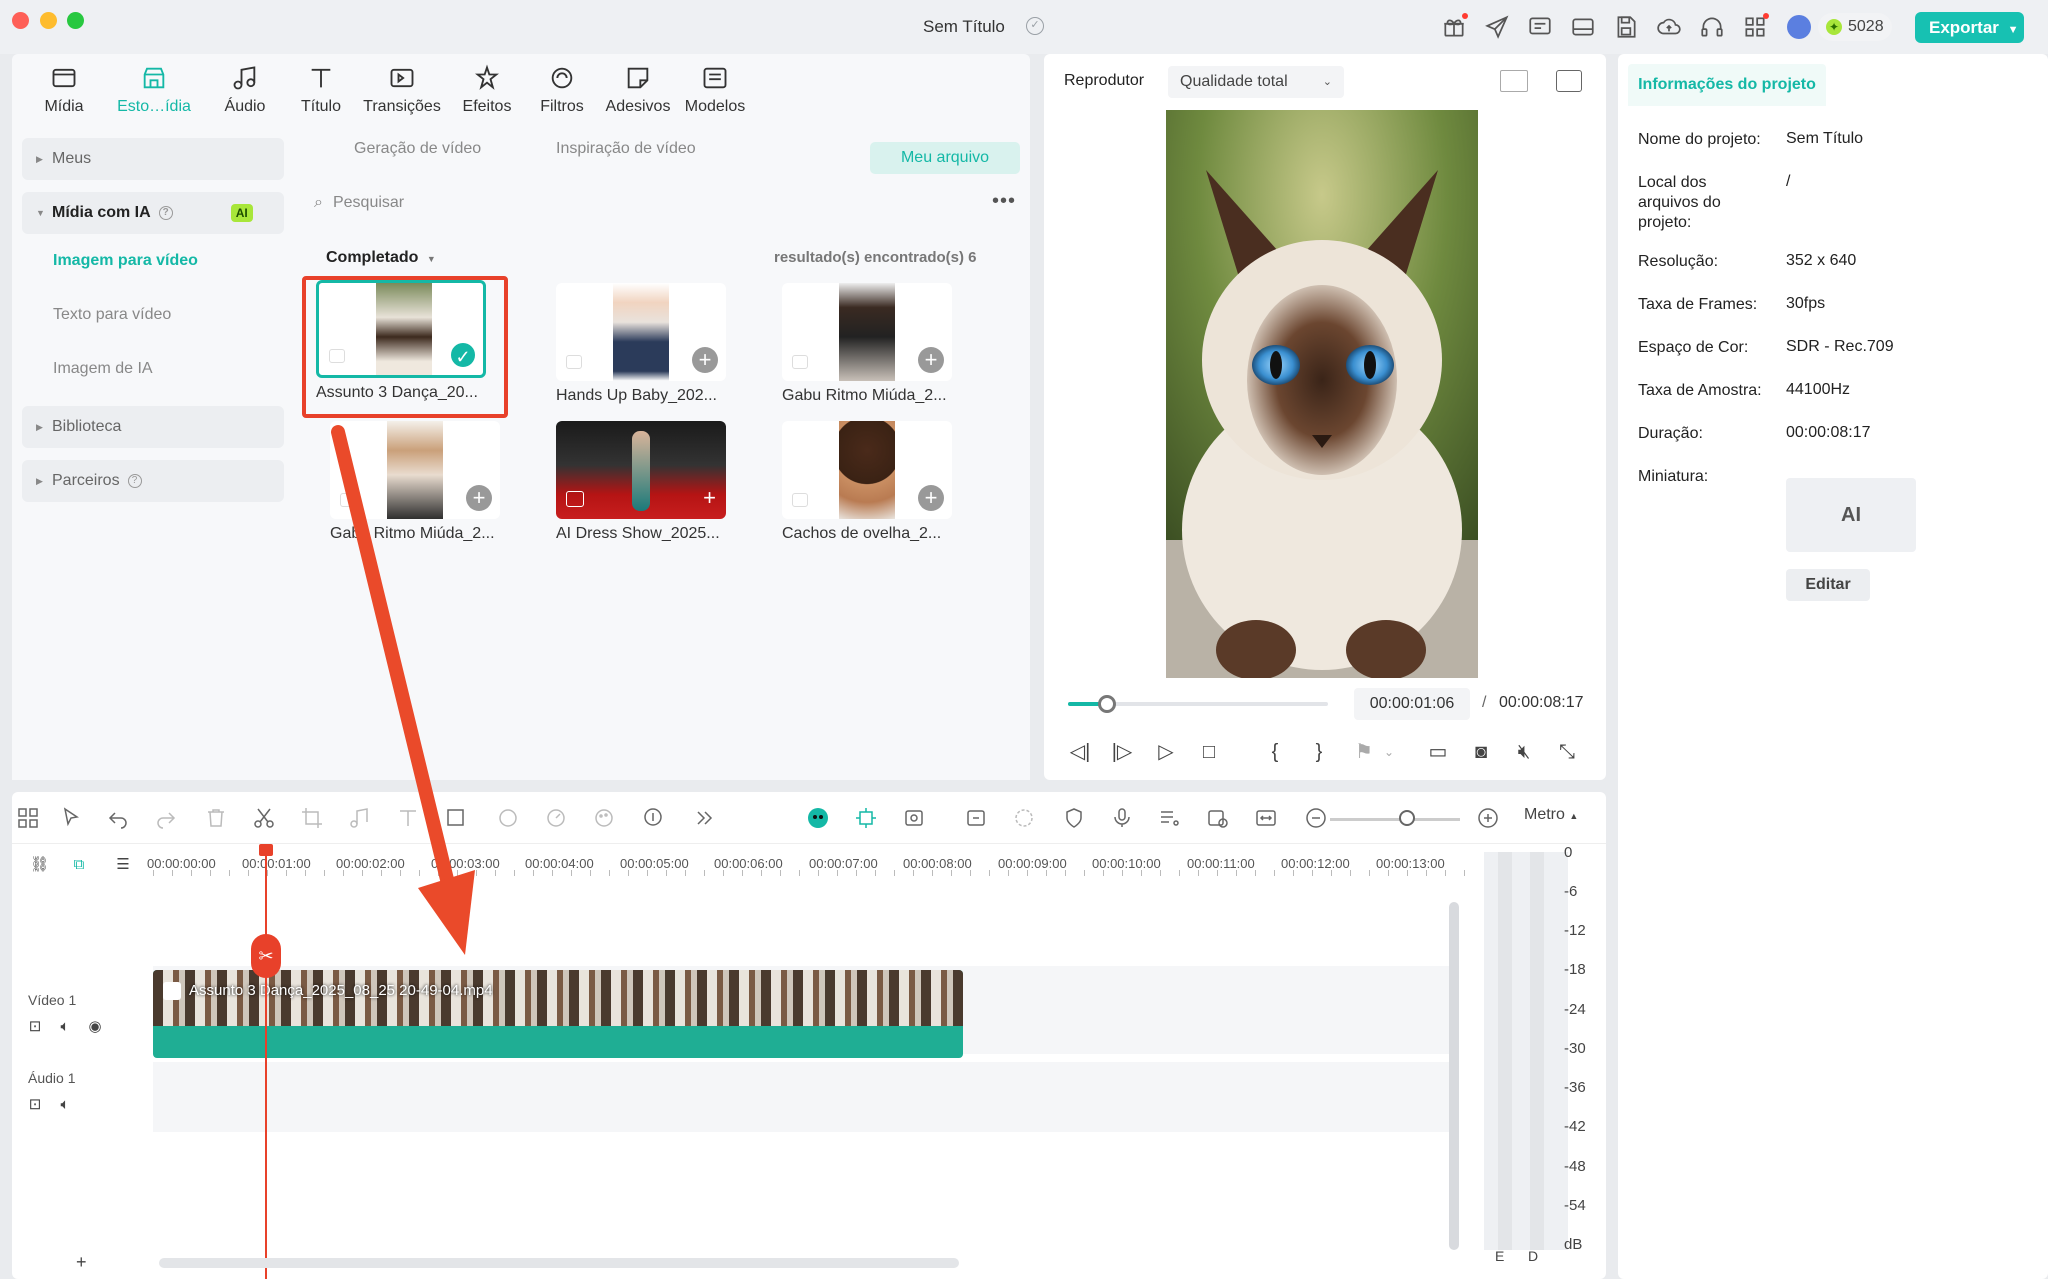 This screenshot has height=1279, width=2048. What do you see at coordinates (1275, 752) in the screenshot?
I see `mark-in-icon: {` at bounding box center [1275, 752].